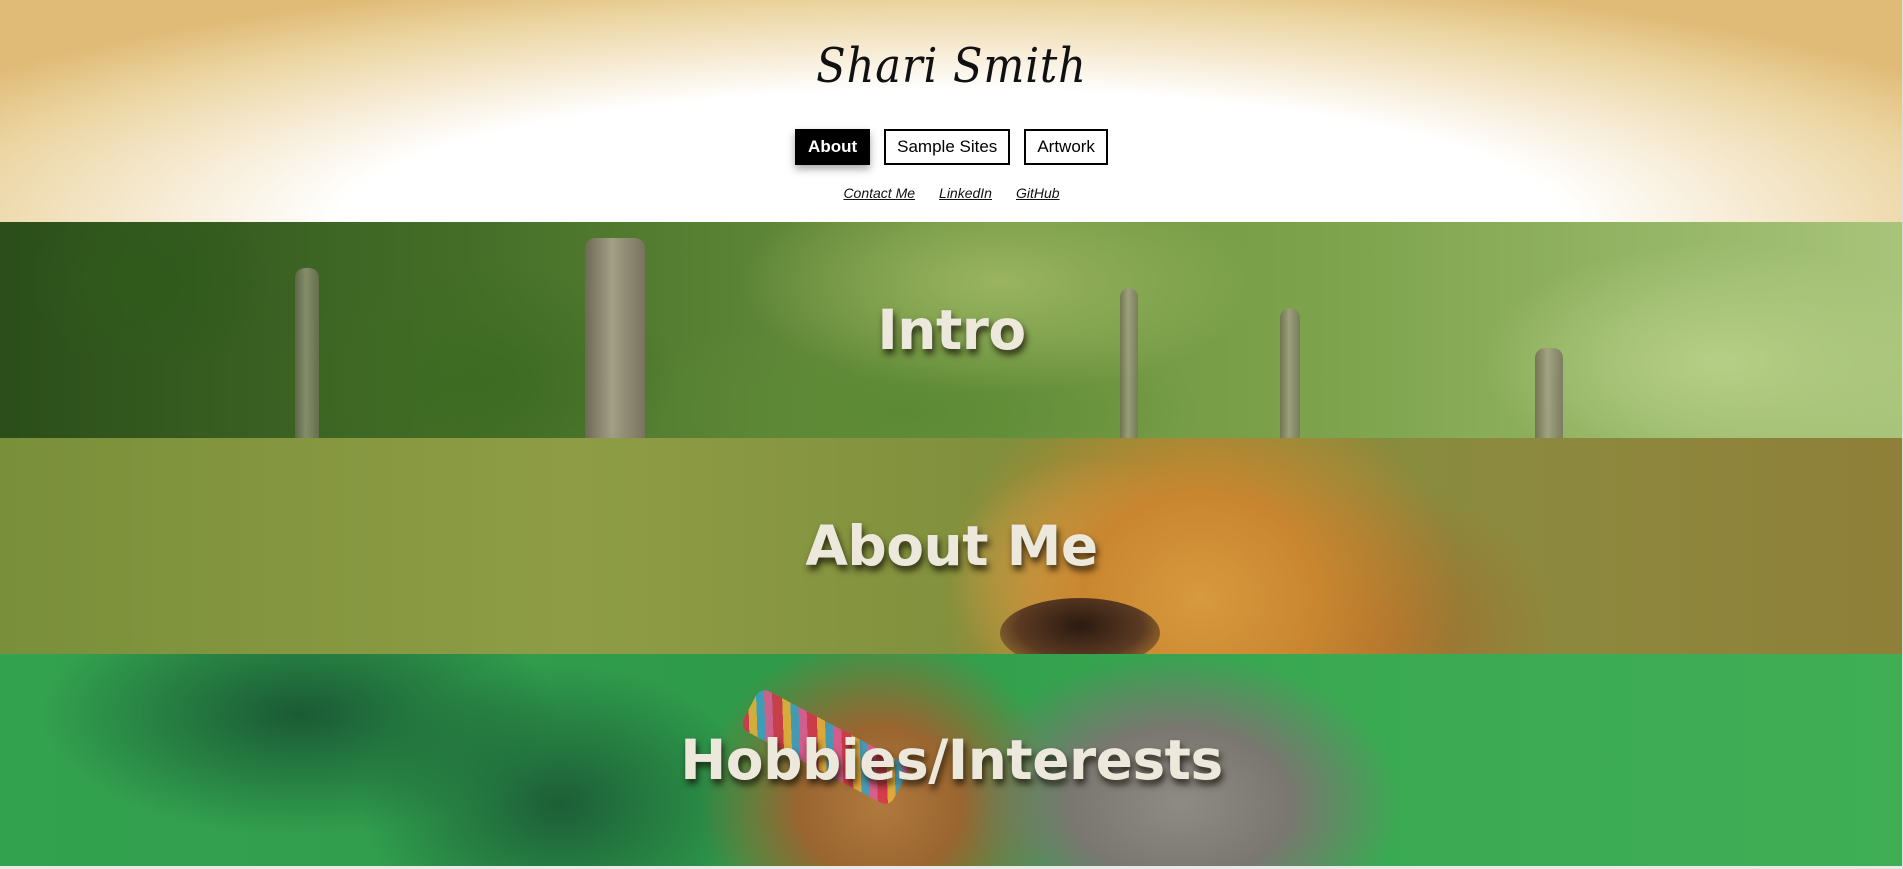 This screenshot has height=869, width=1903. Describe the element at coordinates (833, 147) in the screenshot. I see `nav-about-button: About` at that location.